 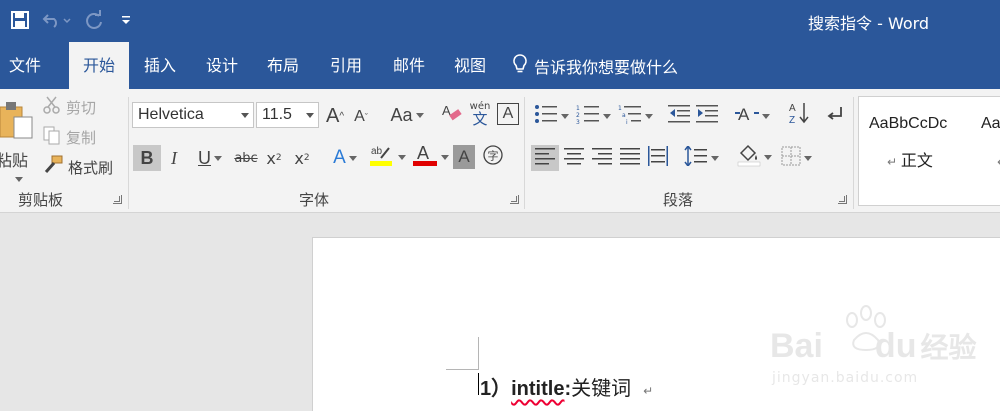 I want to click on highlighter-icon: ab, so click(x=382, y=157).